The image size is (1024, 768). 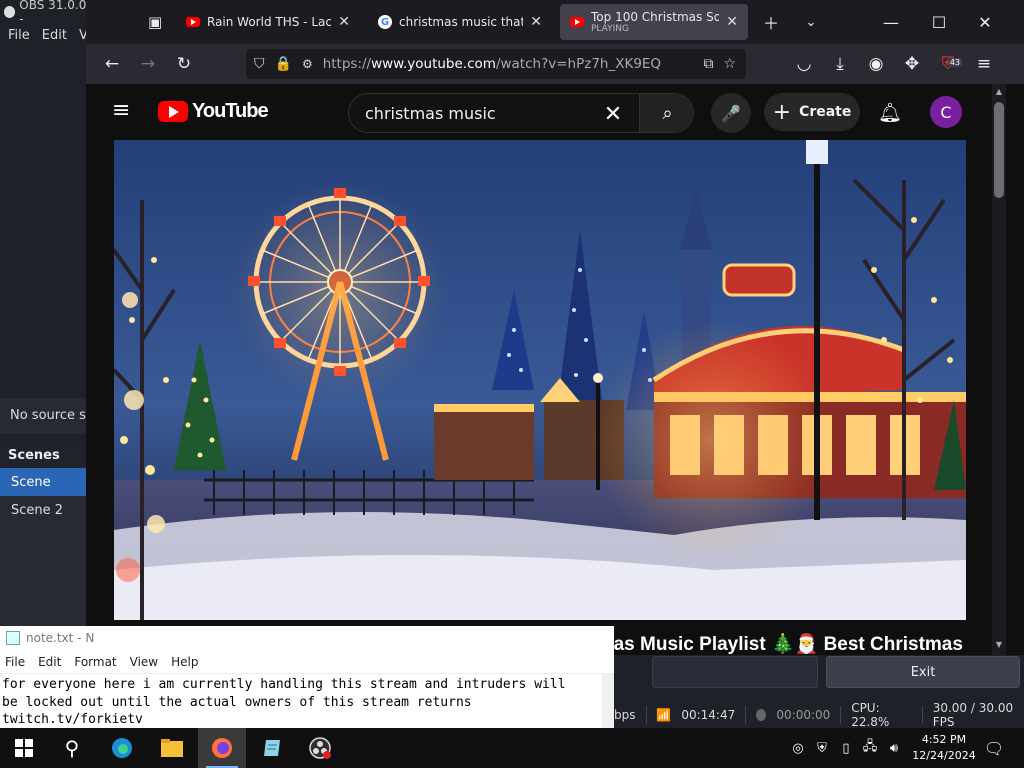 What do you see at coordinates (654, 22) in the screenshot?
I see `tab-top-100-christmas: Top 100 Christmas Songs PLAYING ✕` at bounding box center [654, 22].